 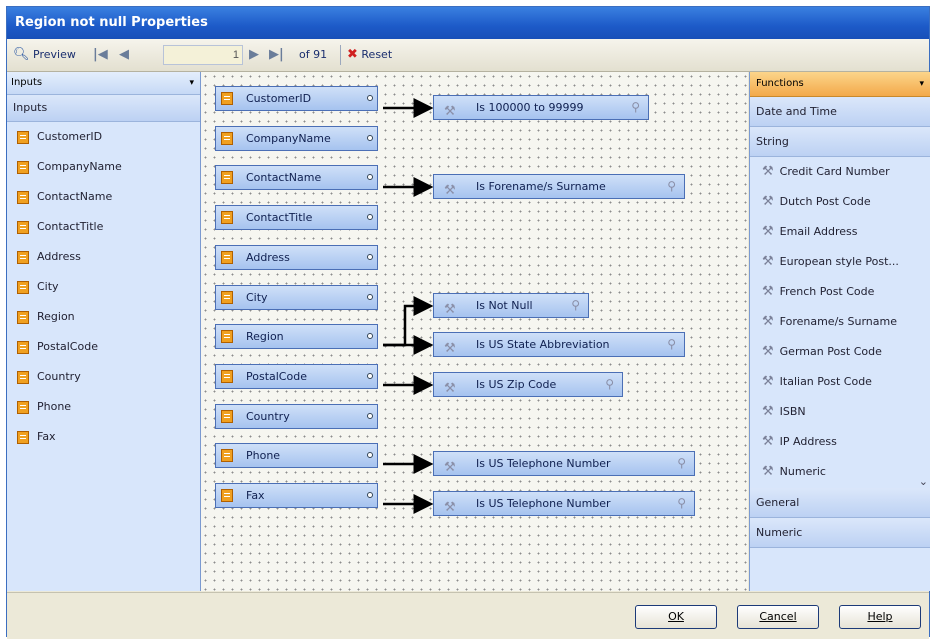 I want to click on input-node: ContactName, so click(x=296, y=178).